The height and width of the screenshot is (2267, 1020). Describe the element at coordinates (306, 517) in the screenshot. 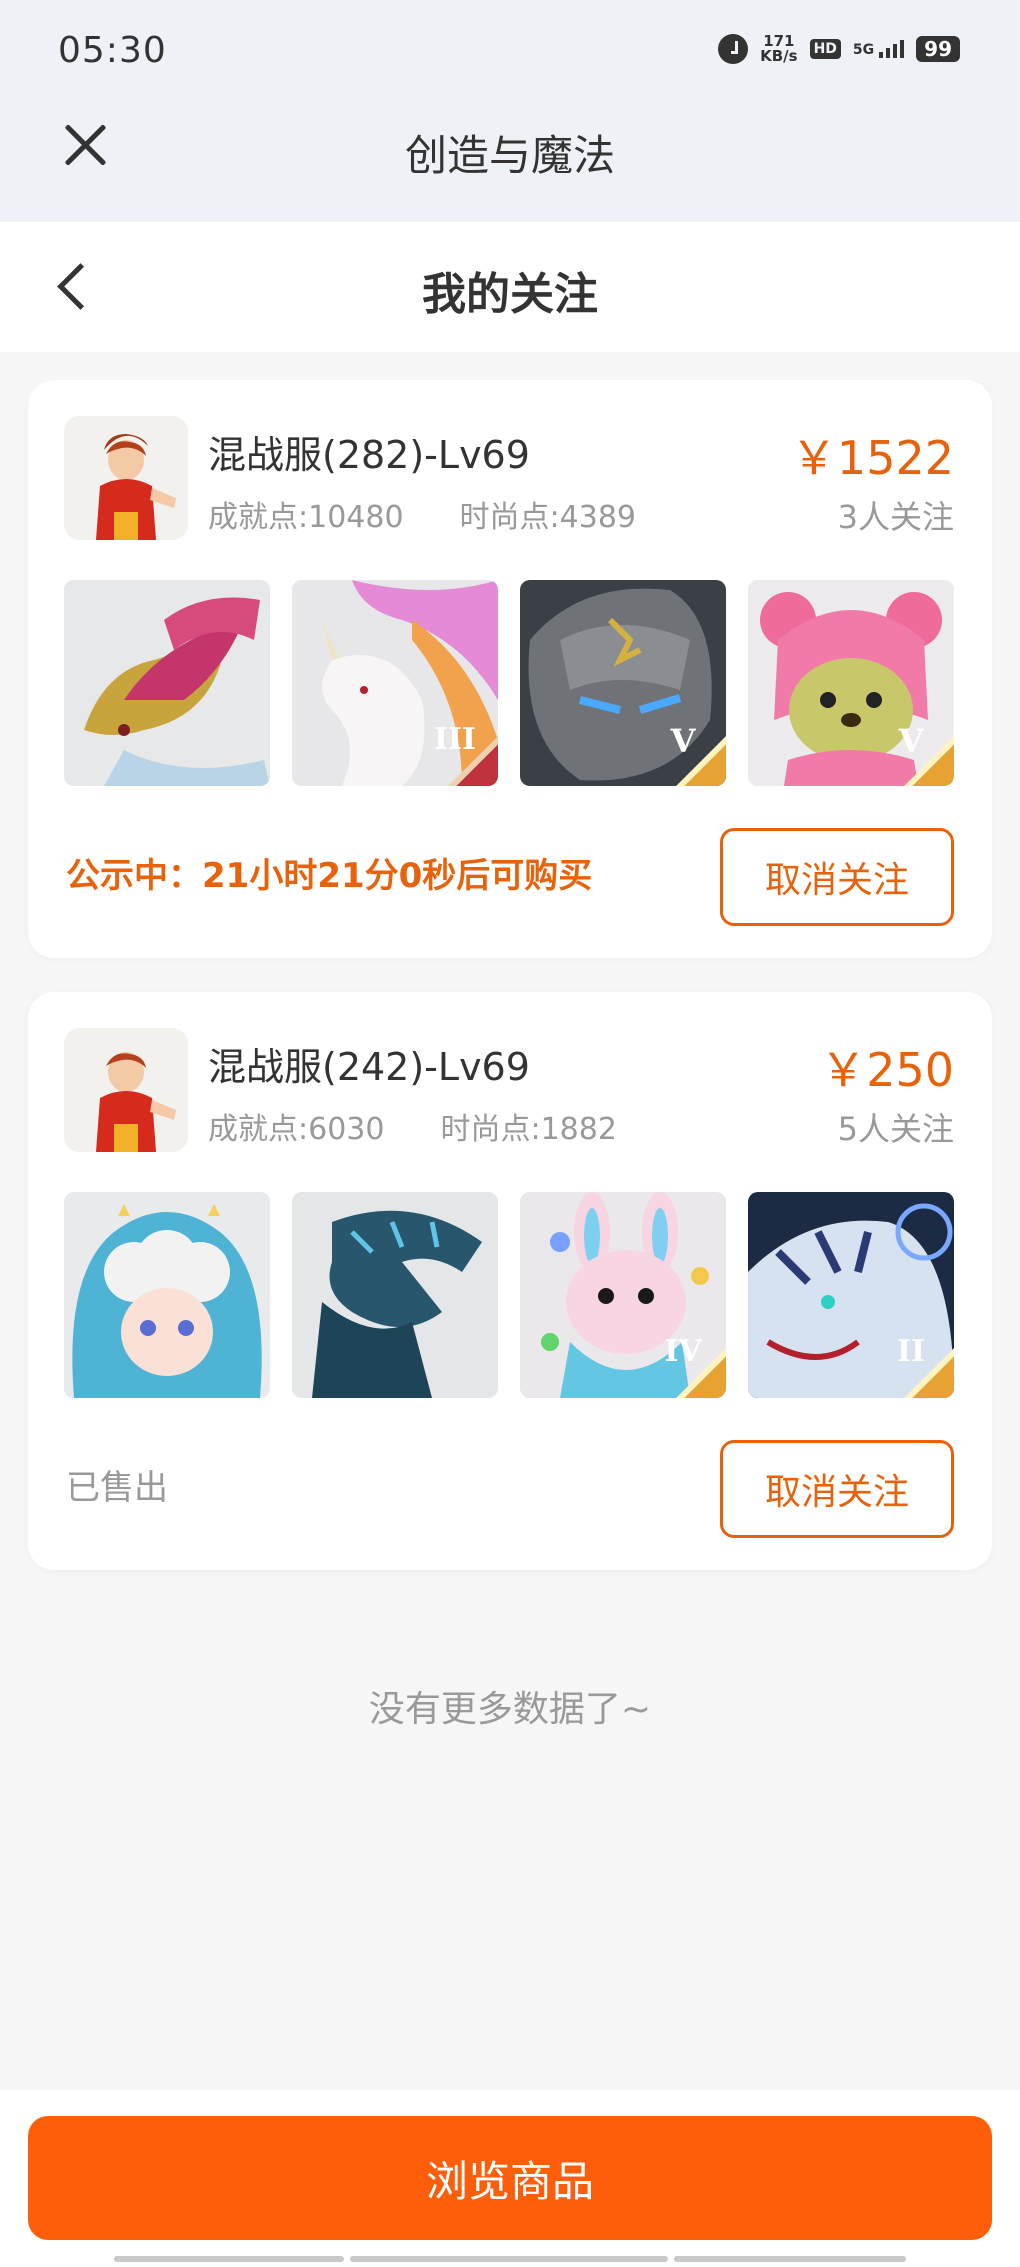

I see `achievement-points: 成就点:10480` at that location.